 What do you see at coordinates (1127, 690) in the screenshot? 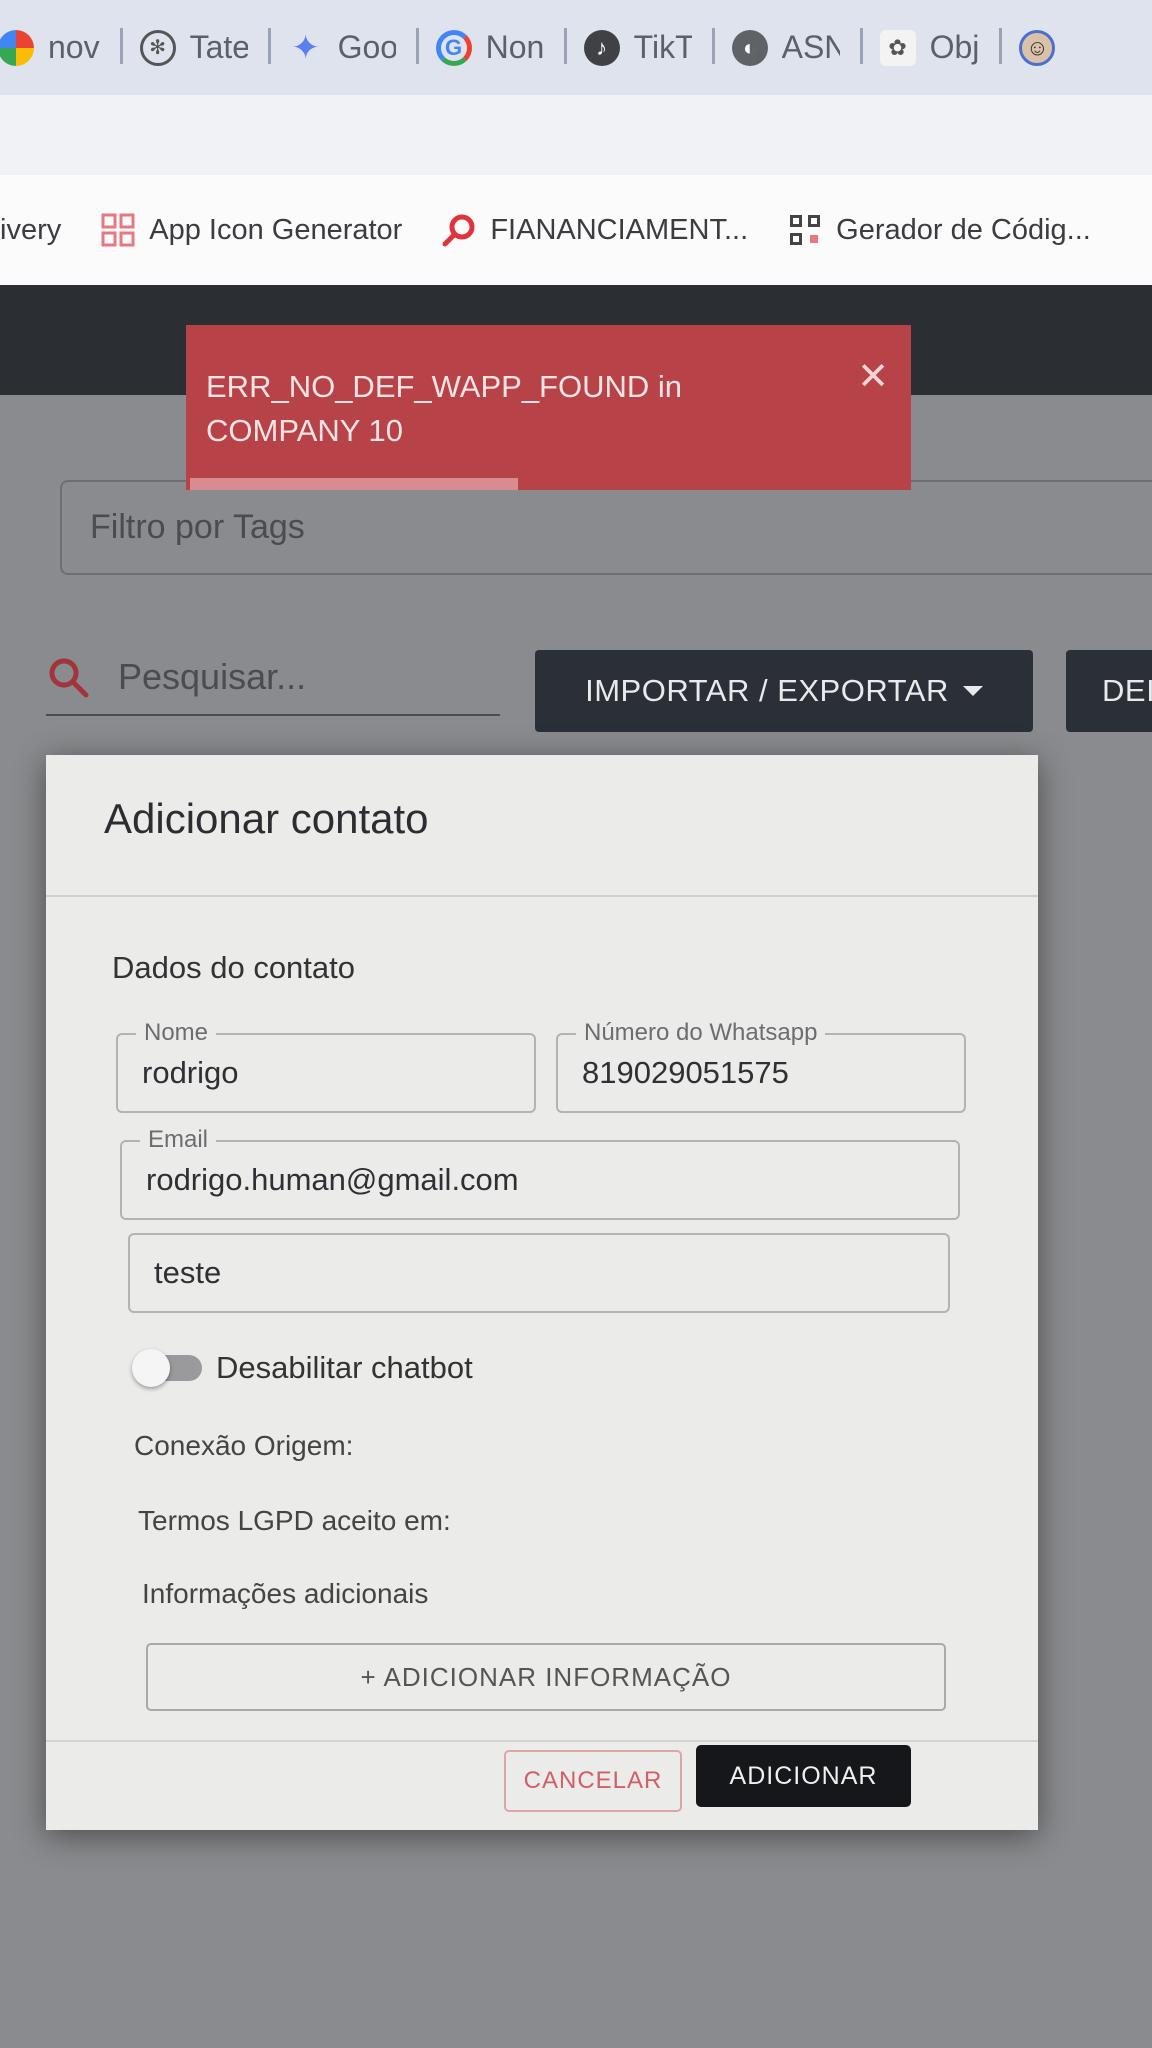
I see `delete-button-label: DEI` at bounding box center [1127, 690].